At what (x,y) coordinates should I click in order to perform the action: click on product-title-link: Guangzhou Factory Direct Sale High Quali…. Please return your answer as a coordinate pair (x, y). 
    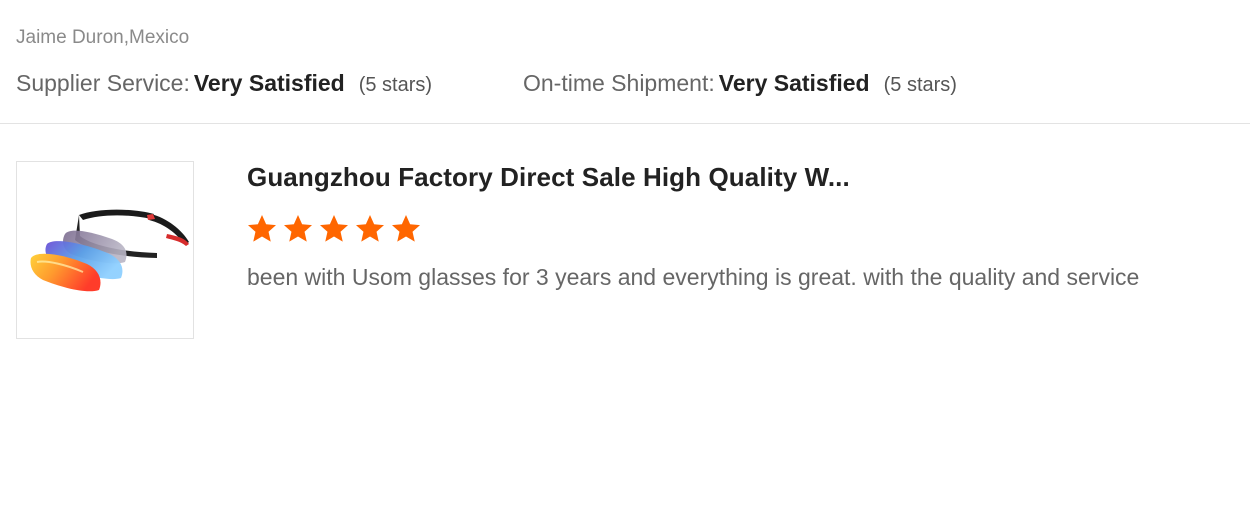
    Looking at the image, I should click on (557, 177).